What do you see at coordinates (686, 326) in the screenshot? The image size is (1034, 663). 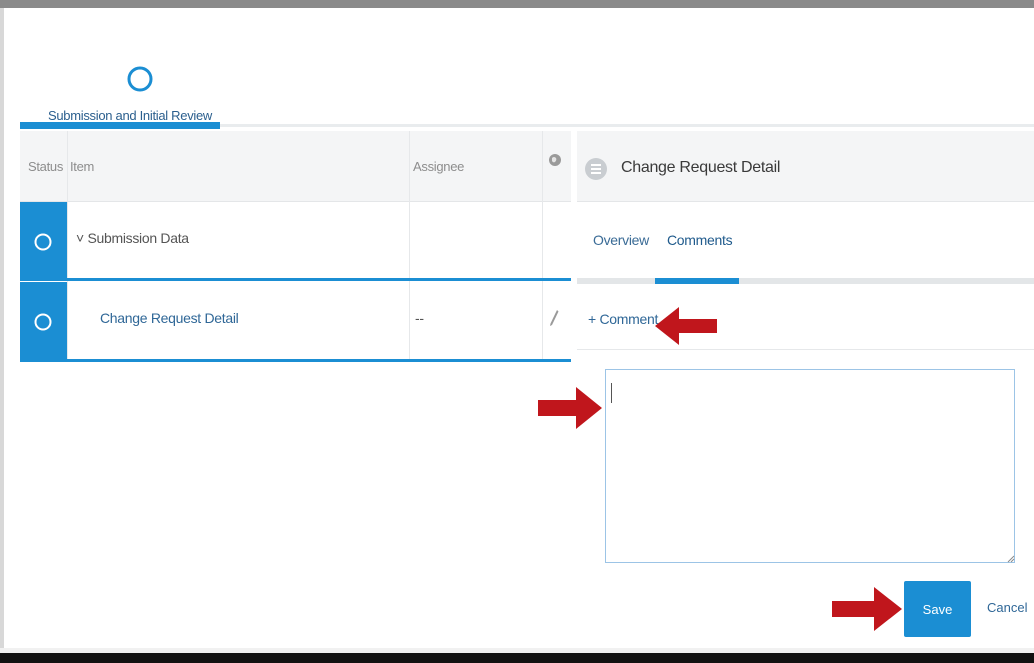 I see `annotation-arrow-left-icon` at bounding box center [686, 326].